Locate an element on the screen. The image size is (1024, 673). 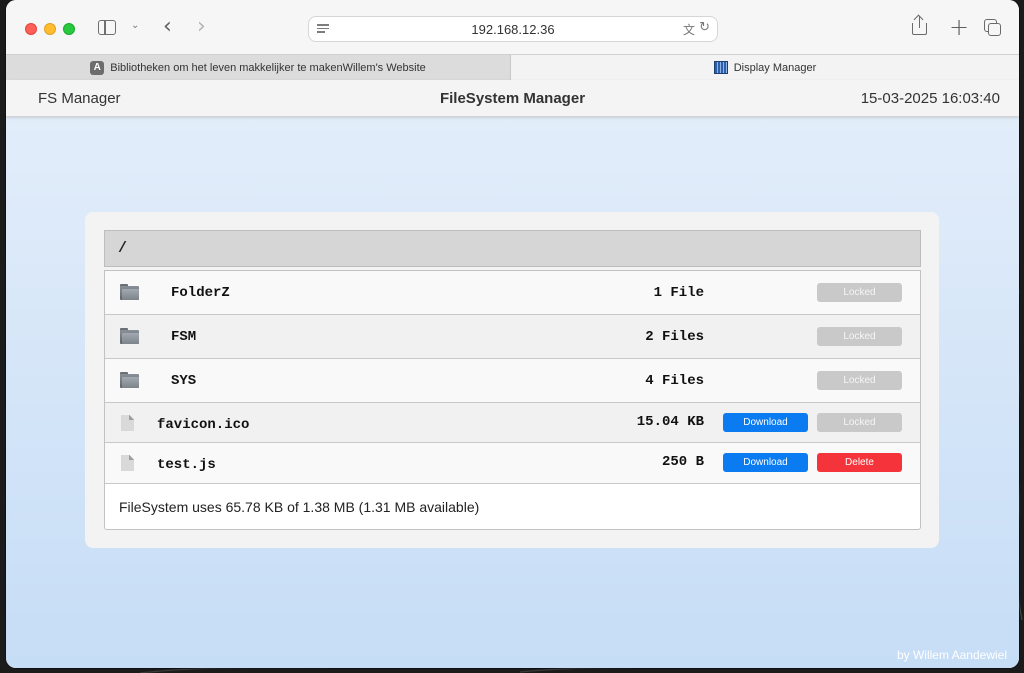
tab-favicon-icon: A is located at coordinates (97, 67).